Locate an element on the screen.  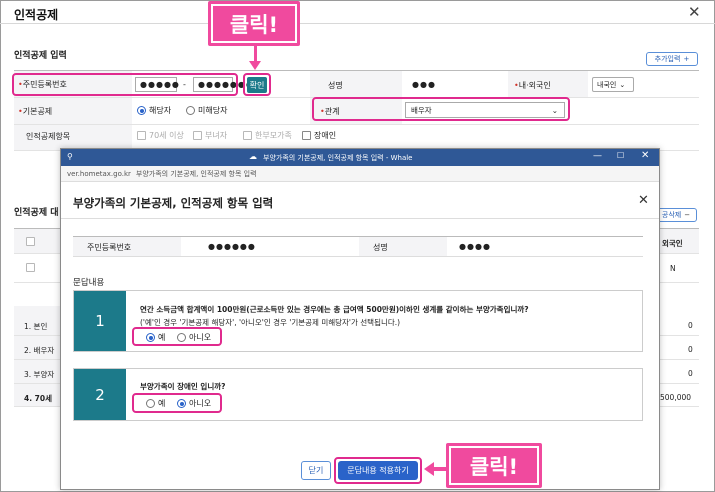
radio-icon is located at coordinates (190, 110).